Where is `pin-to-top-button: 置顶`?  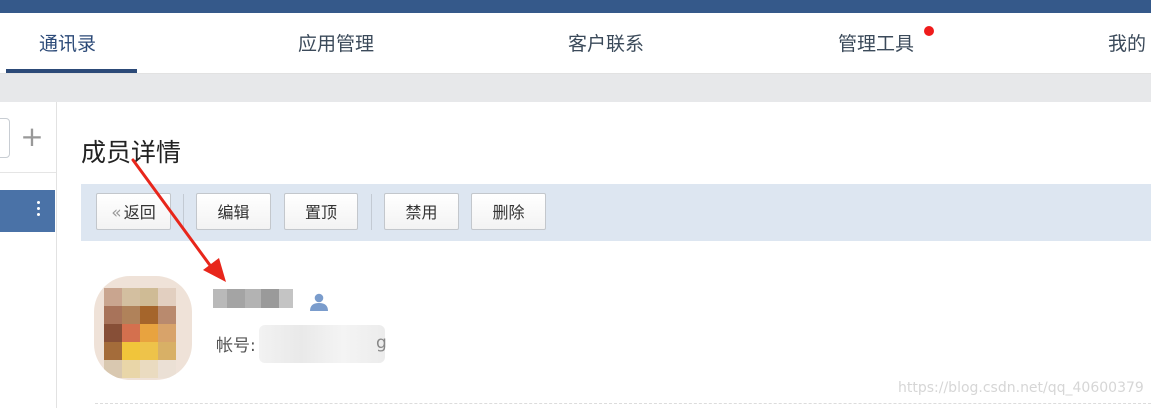 pin-to-top-button: 置顶 is located at coordinates (321, 211).